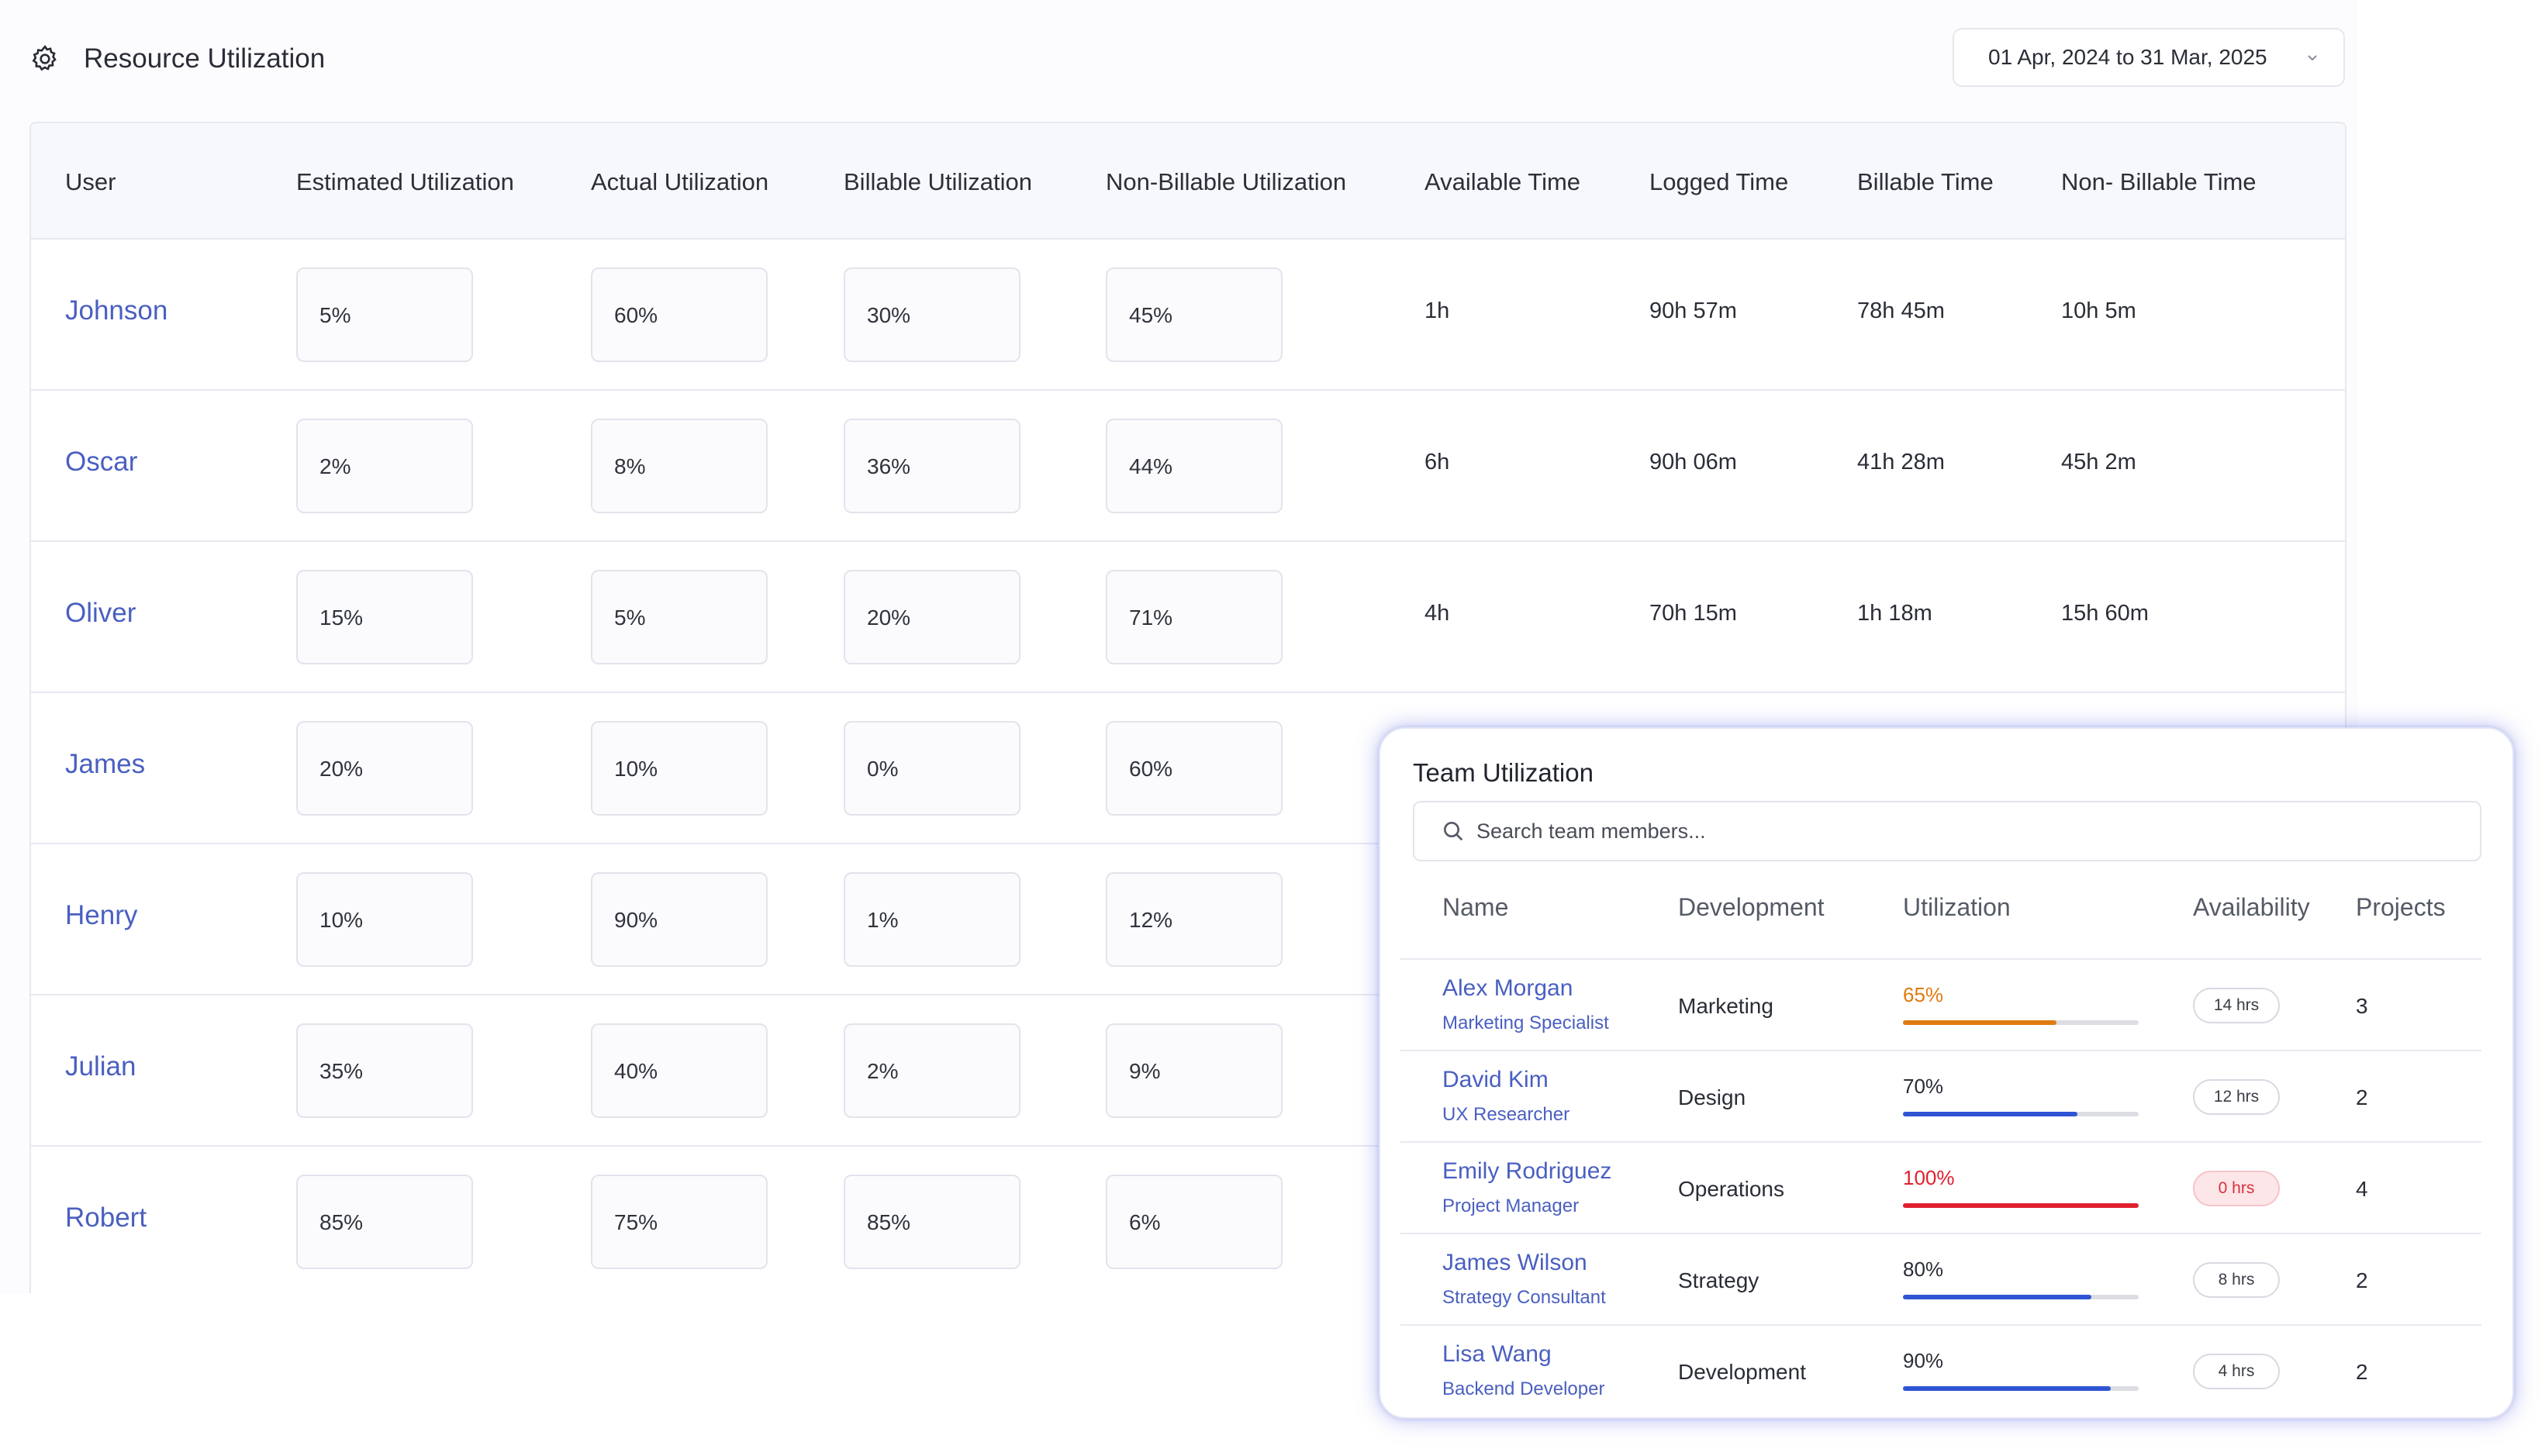 The image size is (2545, 1456). I want to click on chevron-down-icon, so click(2313, 58).